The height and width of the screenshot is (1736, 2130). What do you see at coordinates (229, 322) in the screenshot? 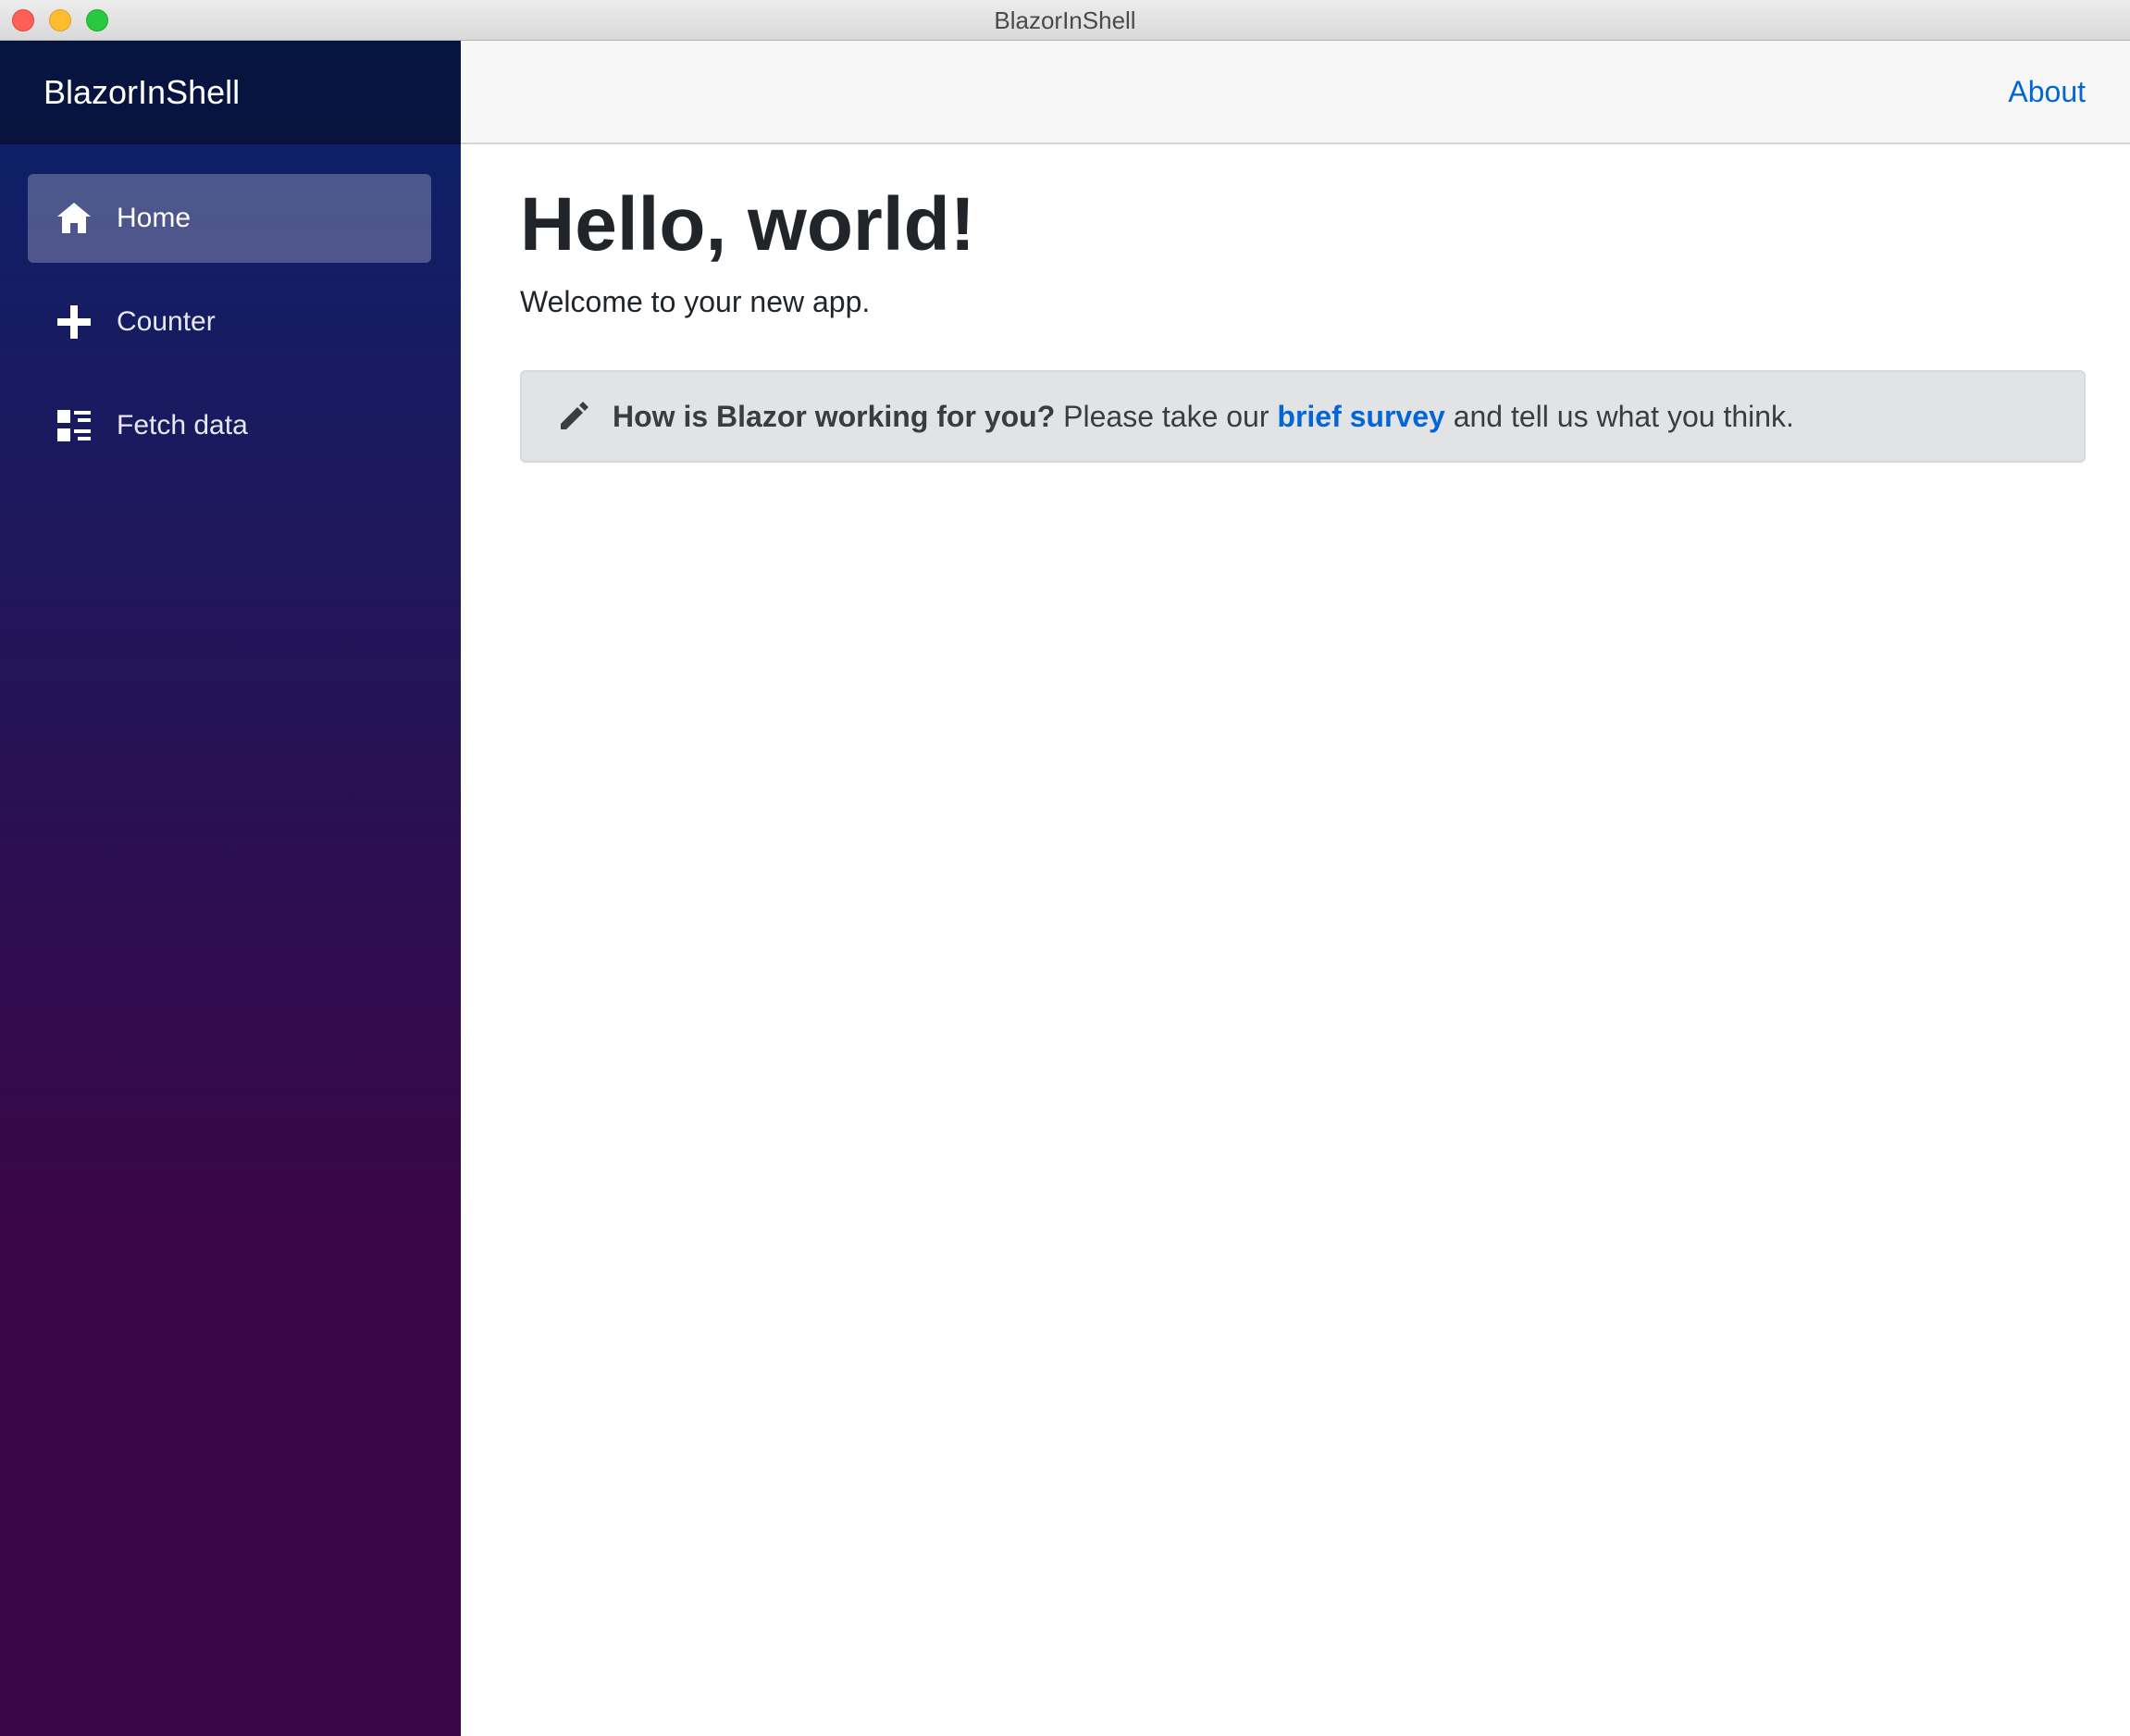
I see `sidebar-item-counter: Counter` at bounding box center [229, 322].